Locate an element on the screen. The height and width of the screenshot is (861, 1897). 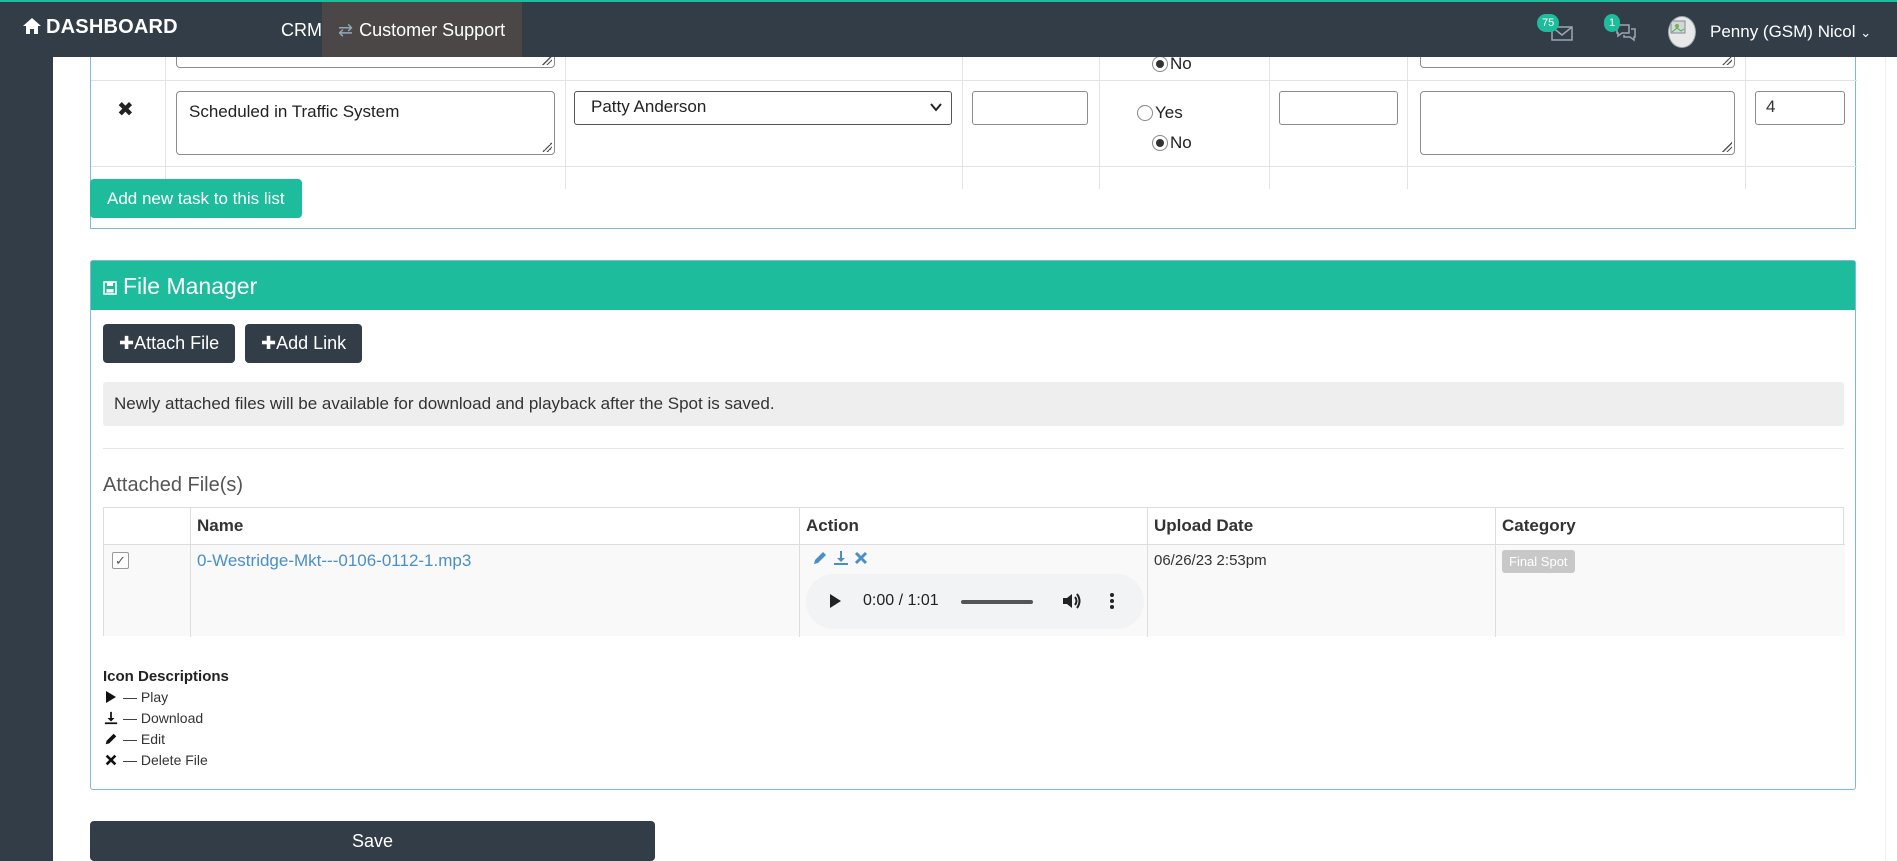
audio-player: 0:00 / 1:01 is located at coordinates (975, 601).